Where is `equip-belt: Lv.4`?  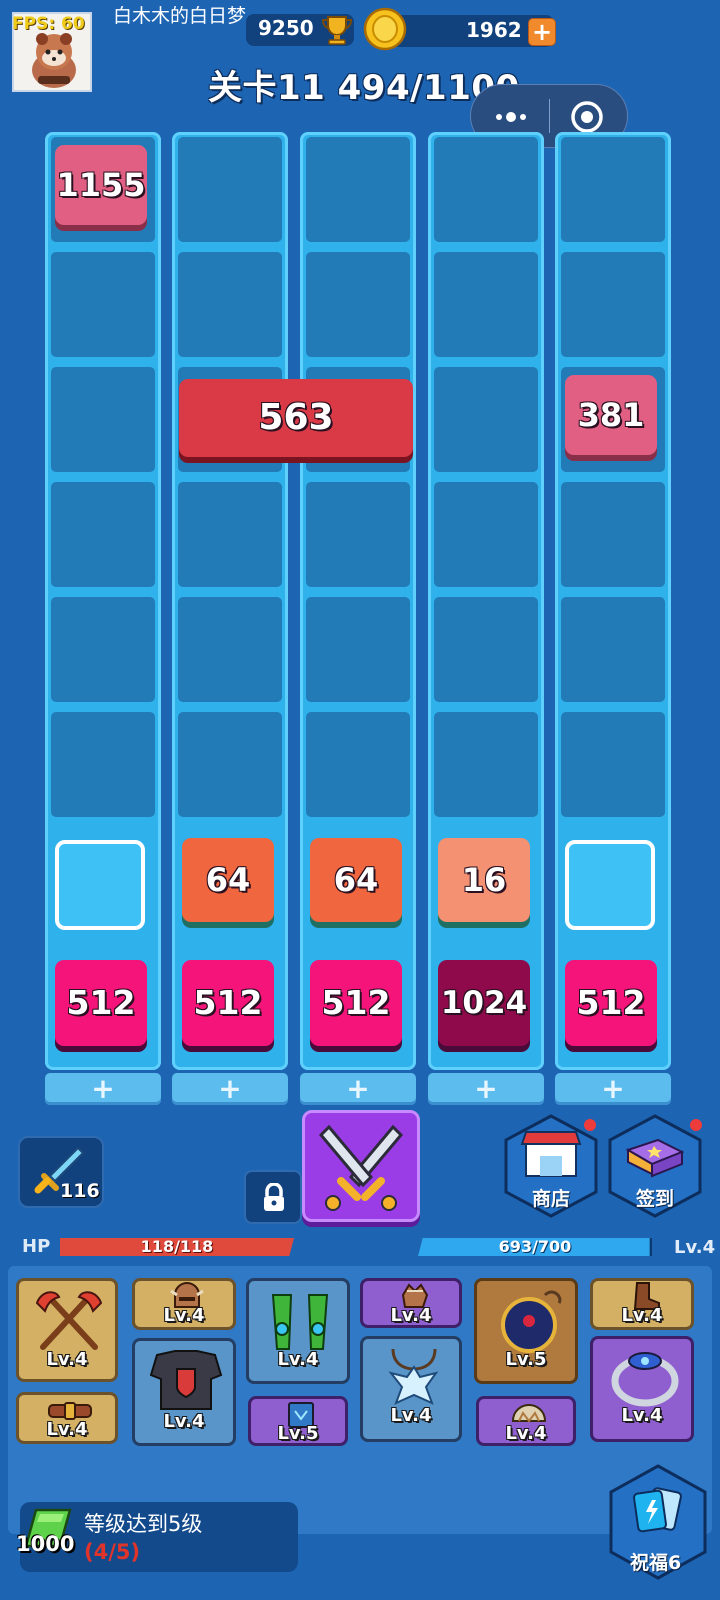 equip-belt: Lv.4 is located at coordinates (67, 1418).